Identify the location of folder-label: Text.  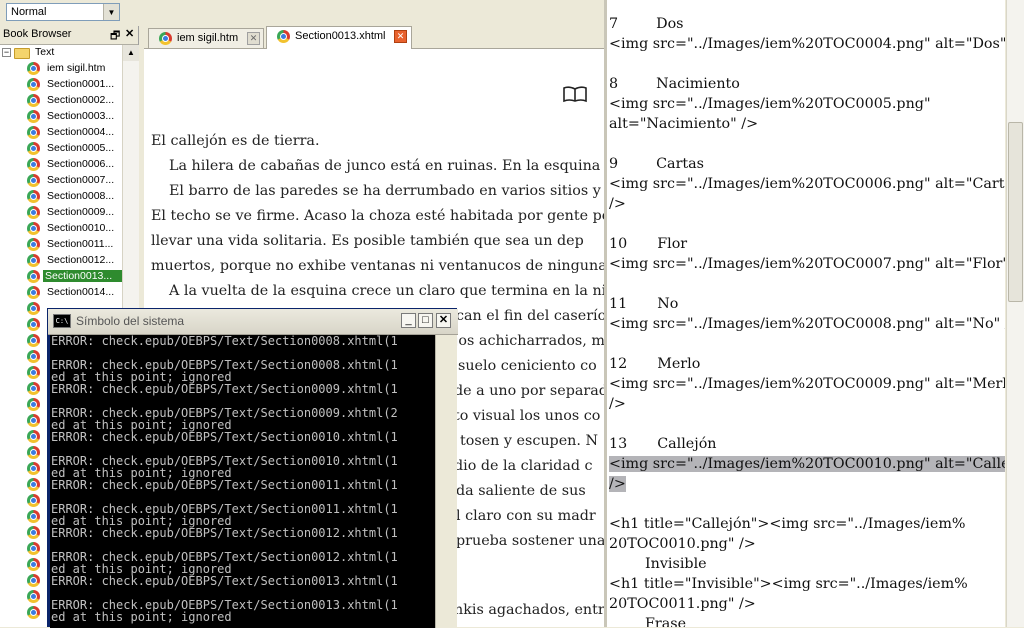
(45, 52).